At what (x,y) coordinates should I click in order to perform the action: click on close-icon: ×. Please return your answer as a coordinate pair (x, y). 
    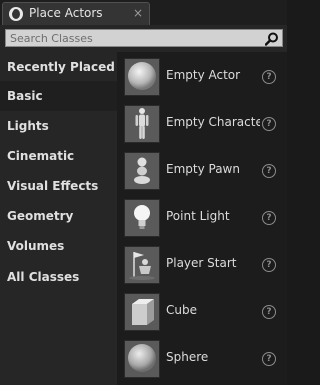
    Looking at the image, I should click on (138, 13).